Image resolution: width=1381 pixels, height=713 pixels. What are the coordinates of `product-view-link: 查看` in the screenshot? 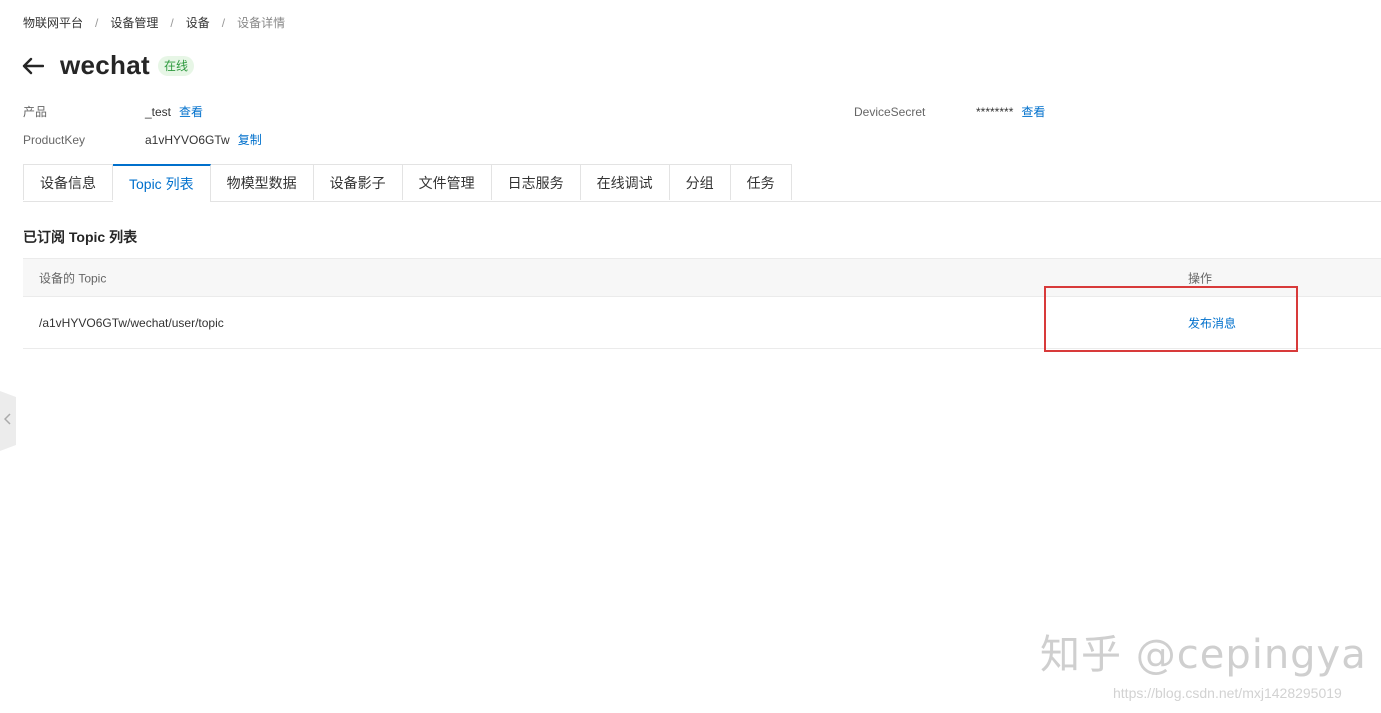 It's located at (191, 112).